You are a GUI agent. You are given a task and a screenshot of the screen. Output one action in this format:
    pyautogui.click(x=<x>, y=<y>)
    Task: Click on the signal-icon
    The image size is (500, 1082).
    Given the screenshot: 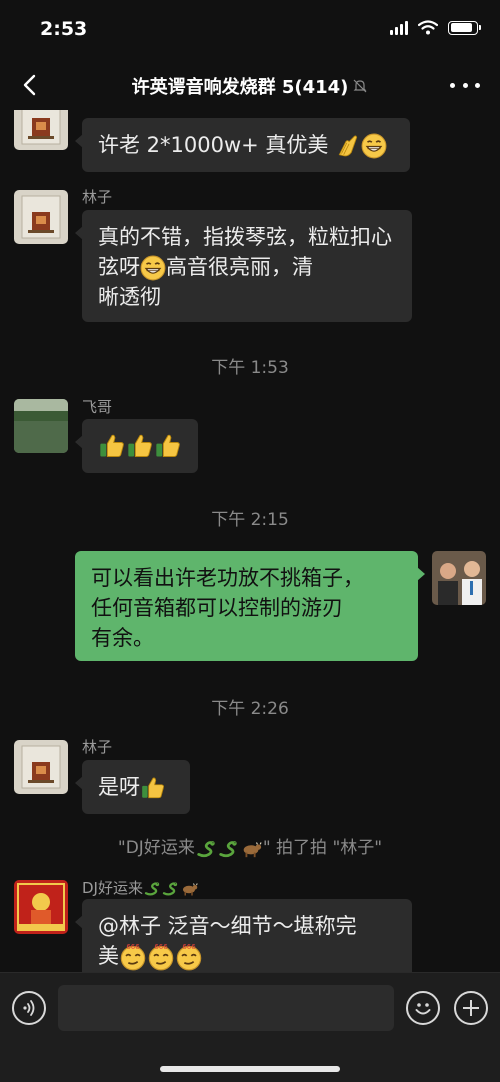 What is the action you would take?
    pyautogui.click(x=399, y=27)
    